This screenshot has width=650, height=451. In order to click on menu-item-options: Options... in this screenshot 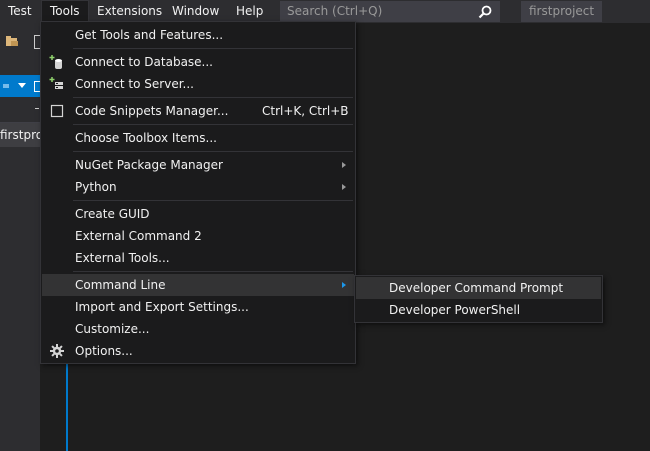, I will do `click(198, 351)`.